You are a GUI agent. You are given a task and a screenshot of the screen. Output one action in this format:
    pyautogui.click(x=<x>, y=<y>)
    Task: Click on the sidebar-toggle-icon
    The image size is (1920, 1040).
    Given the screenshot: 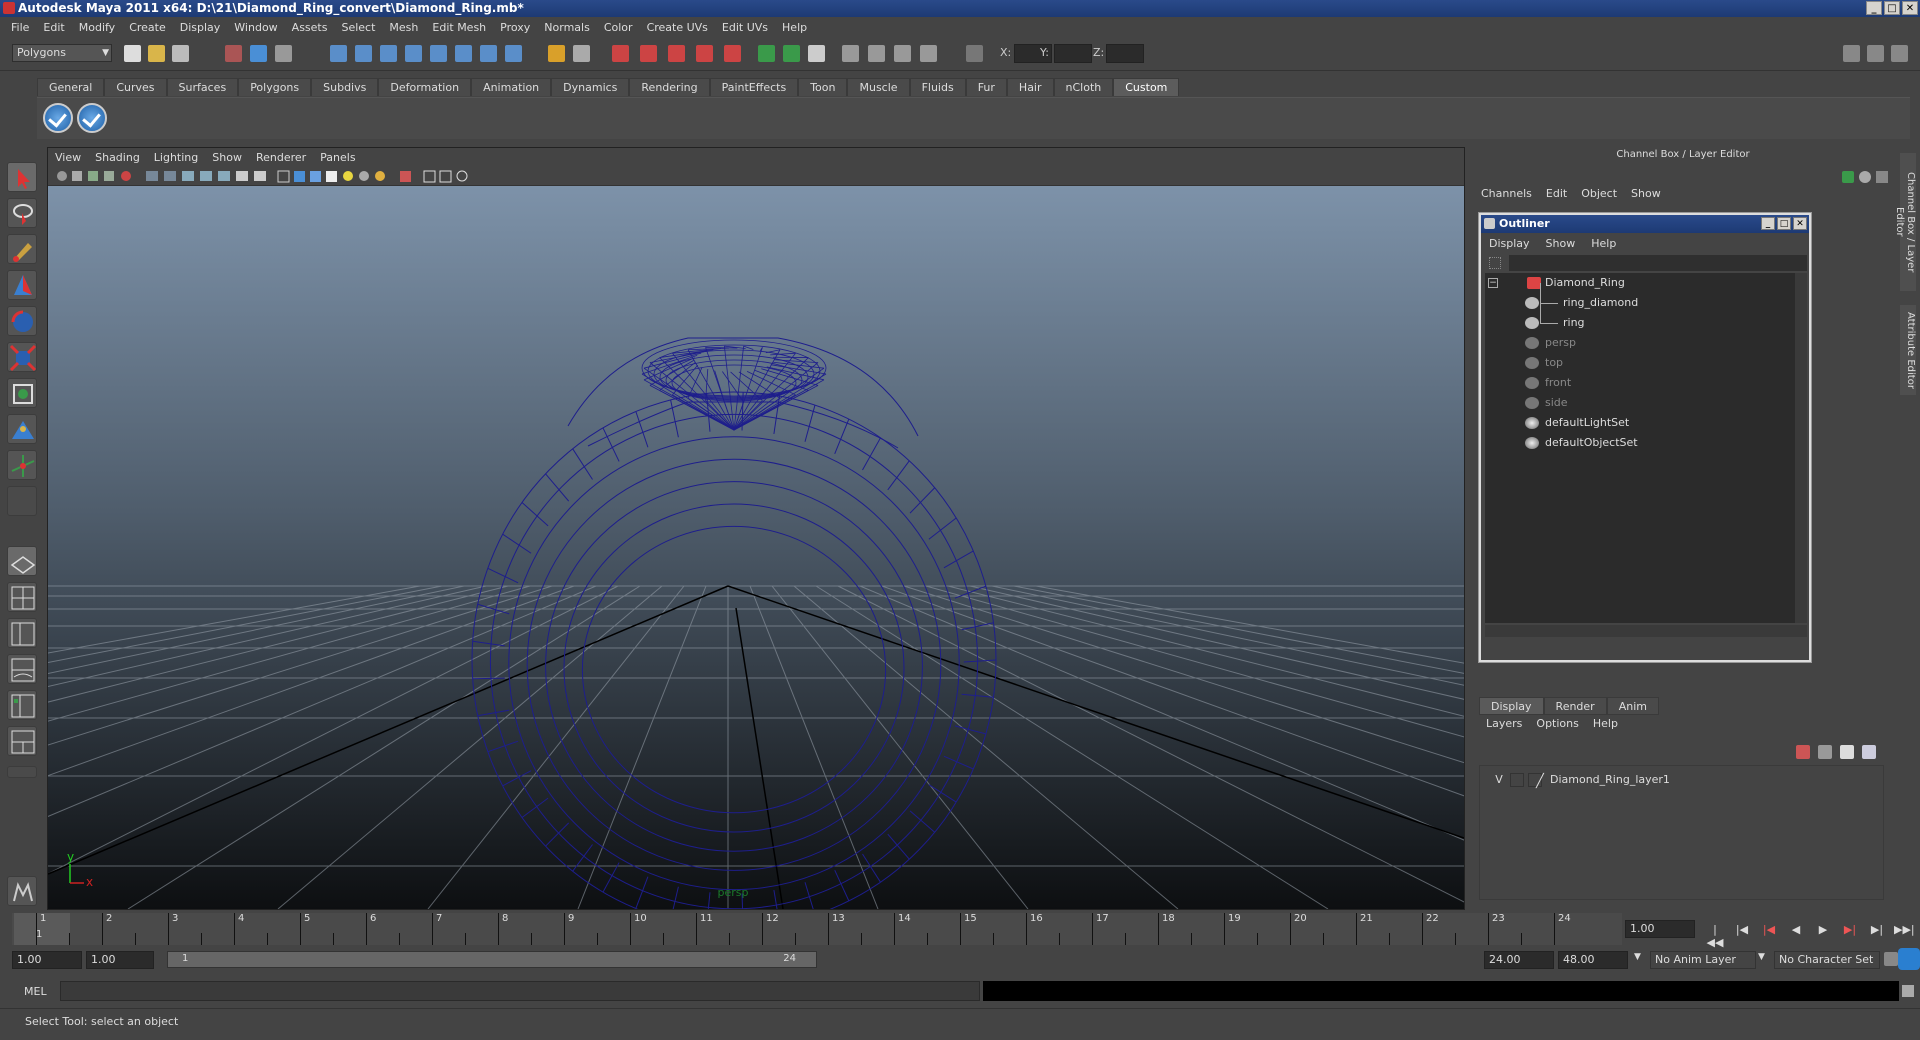 What is the action you would take?
    pyautogui.click(x=816, y=53)
    